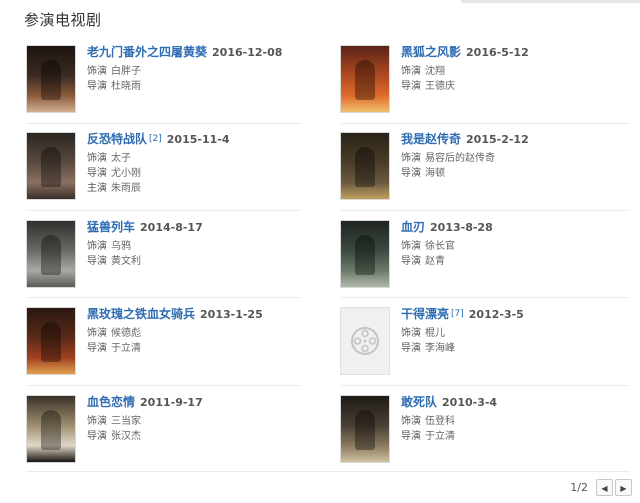 This screenshot has width=640, height=503. Describe the element at coordinates (126, 188) in the screenshot. I see `role-name: 朱雨辰` at that location.